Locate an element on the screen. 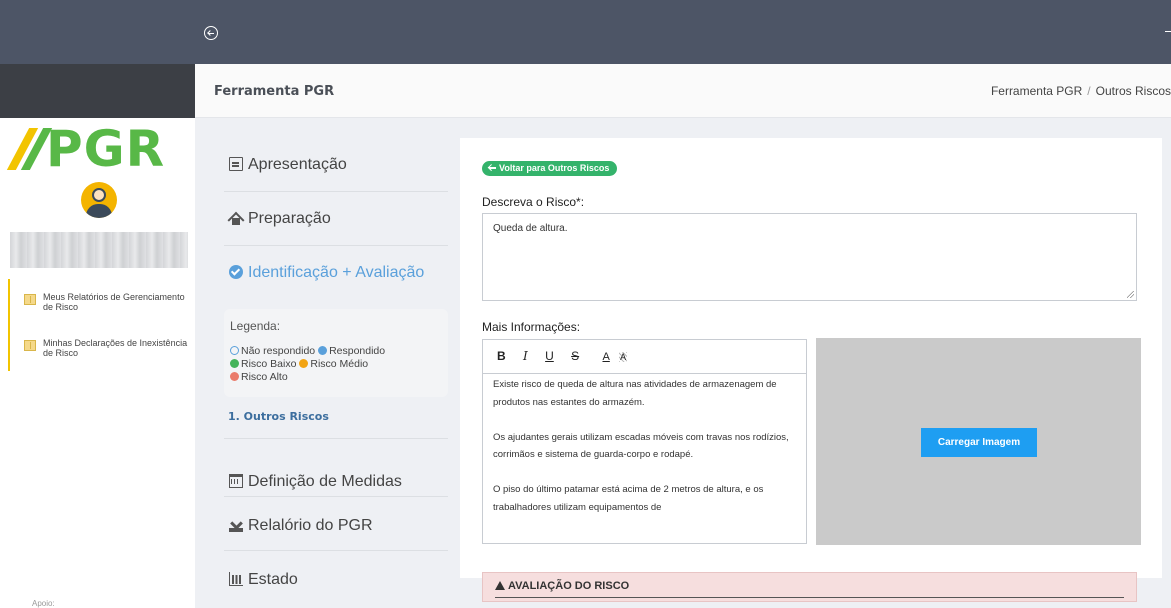 This screenshot has width=1171, height=608. legend-risco-medio: Risco Médio is located at coordinates (339, 364).